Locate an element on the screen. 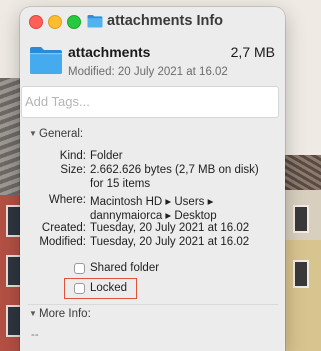 Image resolution: width=321 pixels, height=351 pixels. more-info-placeholder: -- is located at coordinates (35, 335).